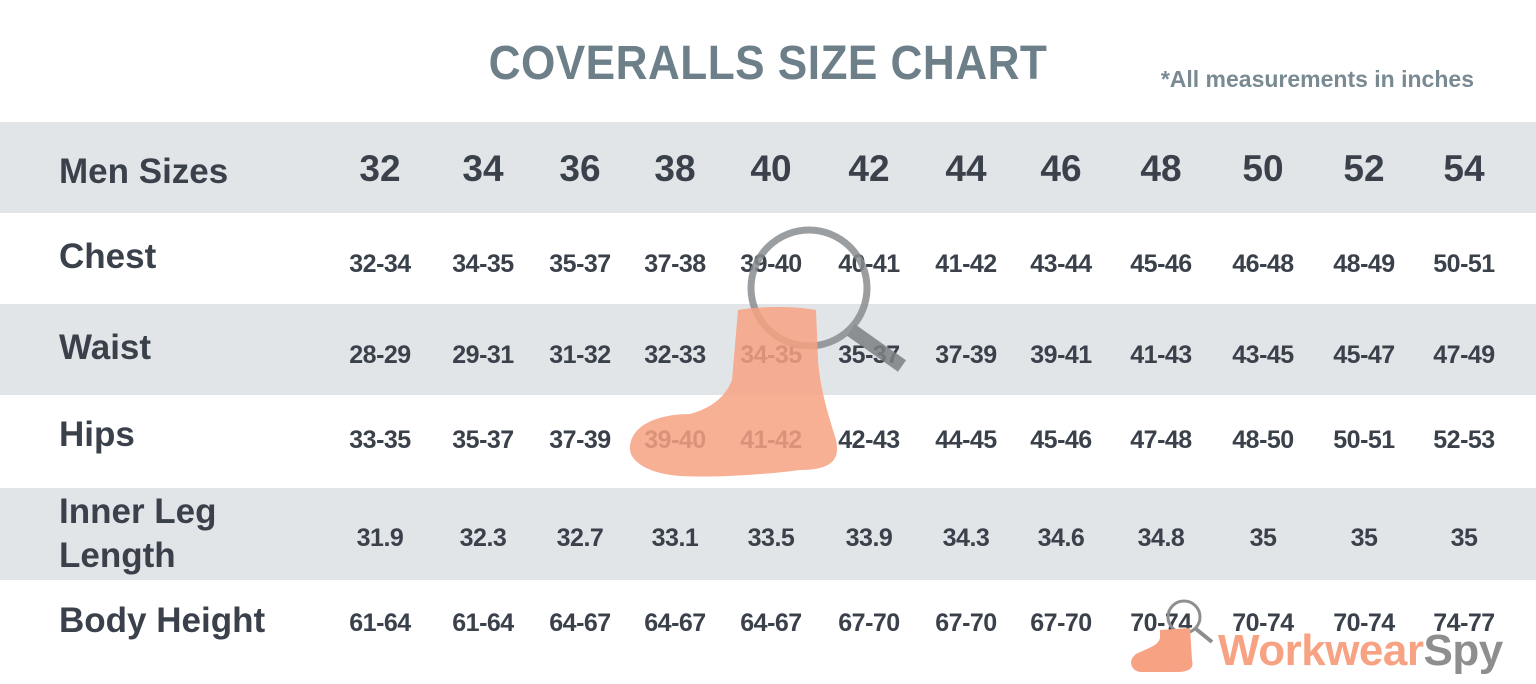  I want to click on table-cell: 52-53, so click(1464, 440).